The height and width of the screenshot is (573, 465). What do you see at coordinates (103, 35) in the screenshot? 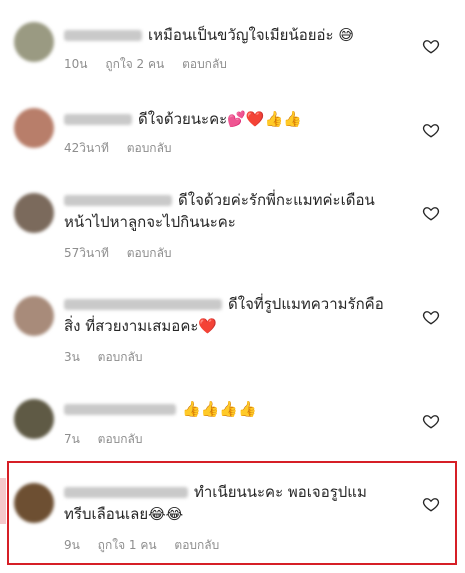
I see `username: jensiri_ink` at bounding box center [103, 35].